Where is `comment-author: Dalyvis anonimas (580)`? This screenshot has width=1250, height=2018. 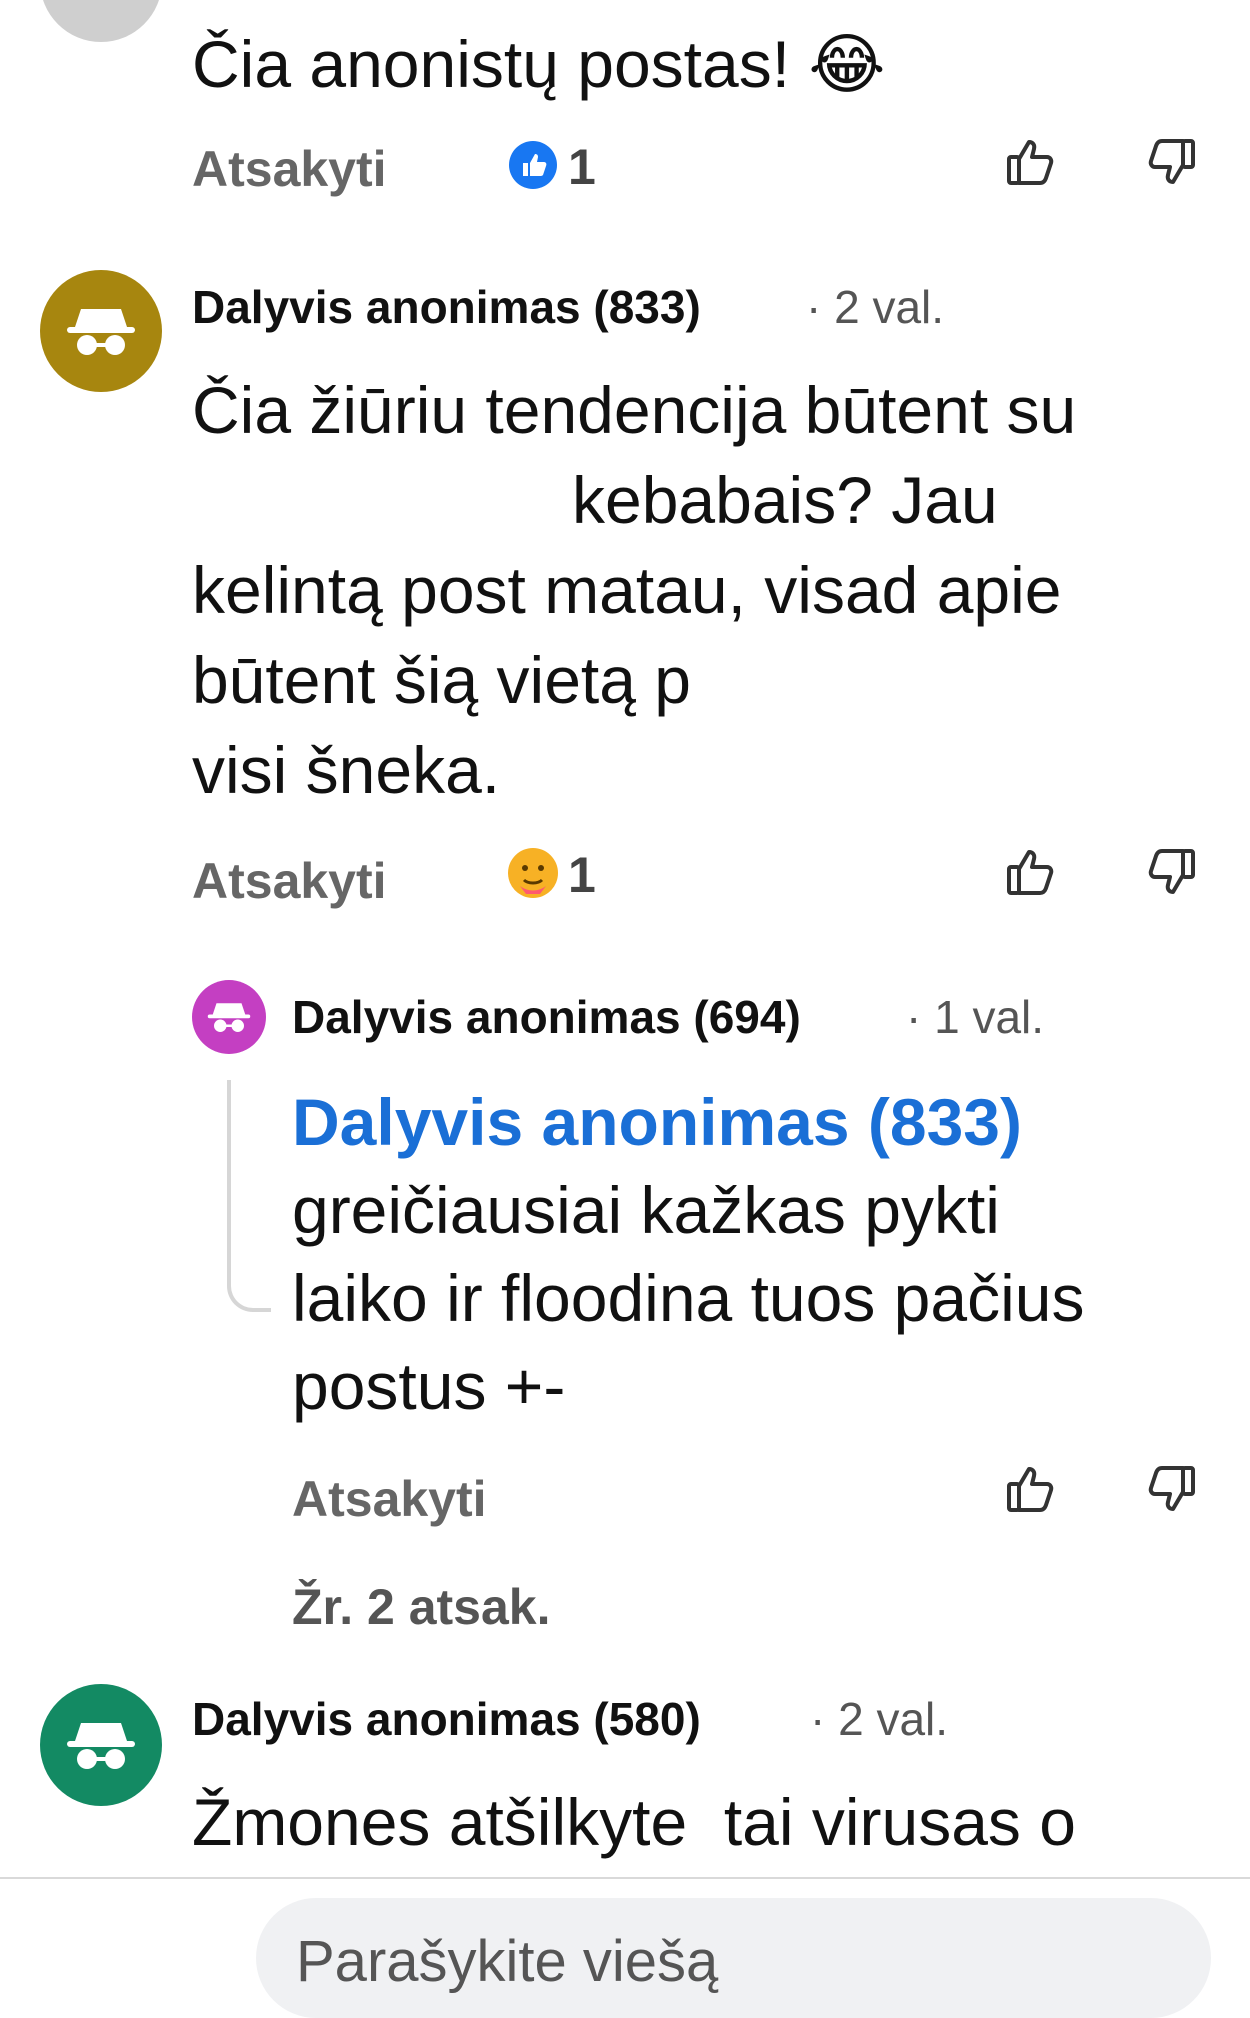 comment-author: Dalyvis anonimas (580) is located at coordinates (446, 1719).